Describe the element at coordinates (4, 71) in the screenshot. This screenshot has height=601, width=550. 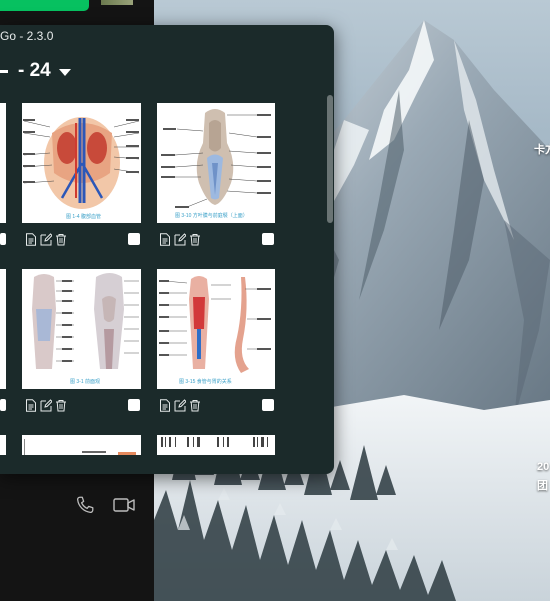
I see `page-range-cut-digit` at that location.